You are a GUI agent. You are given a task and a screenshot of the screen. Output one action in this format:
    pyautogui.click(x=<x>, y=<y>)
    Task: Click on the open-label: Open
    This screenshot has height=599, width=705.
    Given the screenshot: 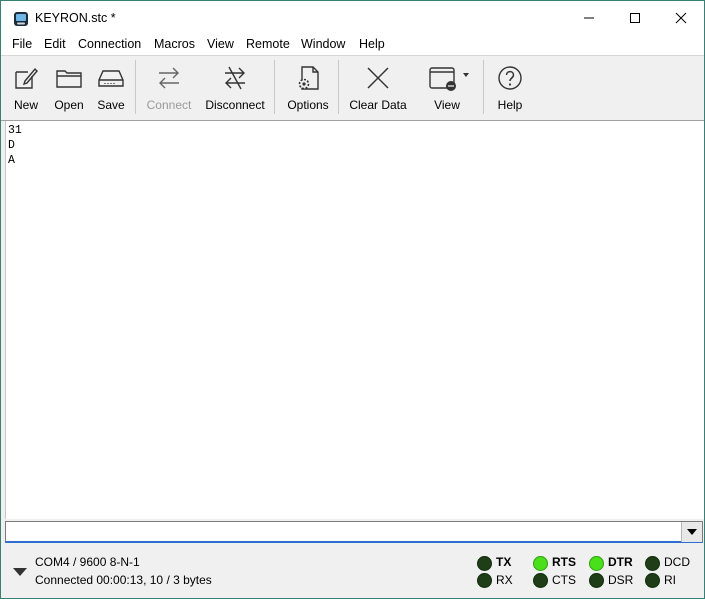 What is the action you would take?
    pyautogui.click(x=69, y=105)
    